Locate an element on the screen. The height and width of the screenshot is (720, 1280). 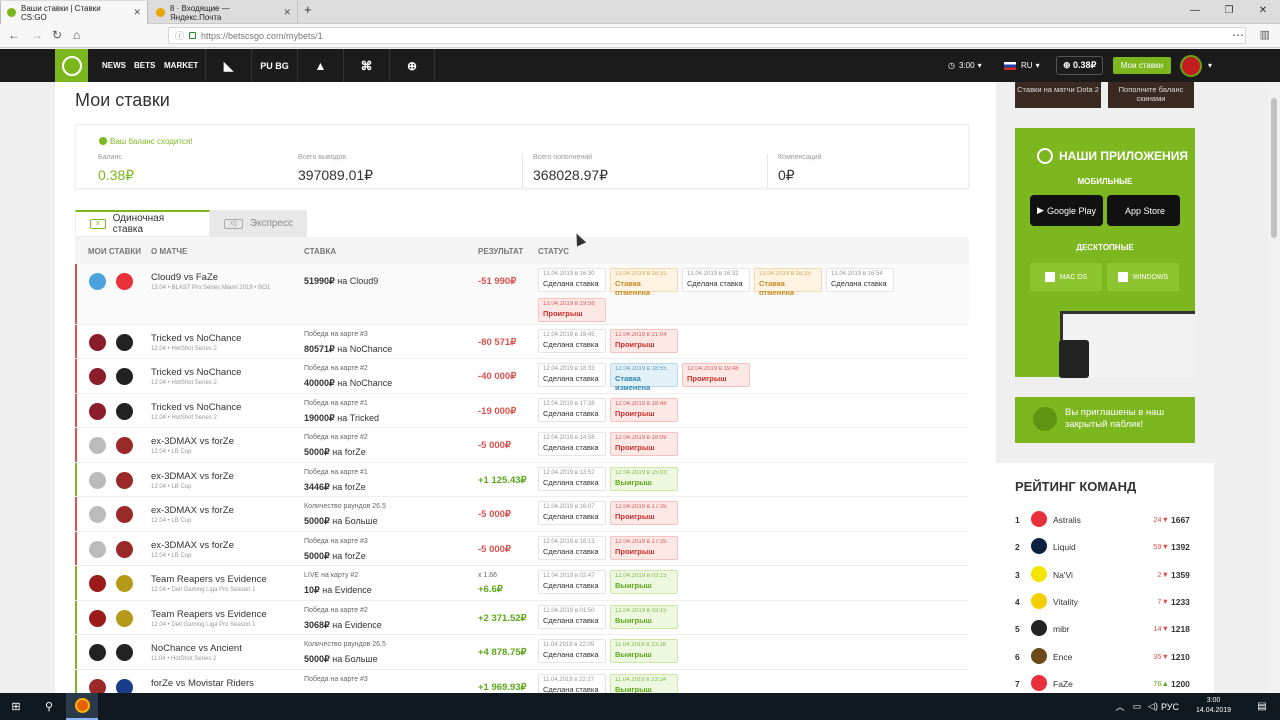
bet-result: -80 571₽ is located at coordinates (497, 342).